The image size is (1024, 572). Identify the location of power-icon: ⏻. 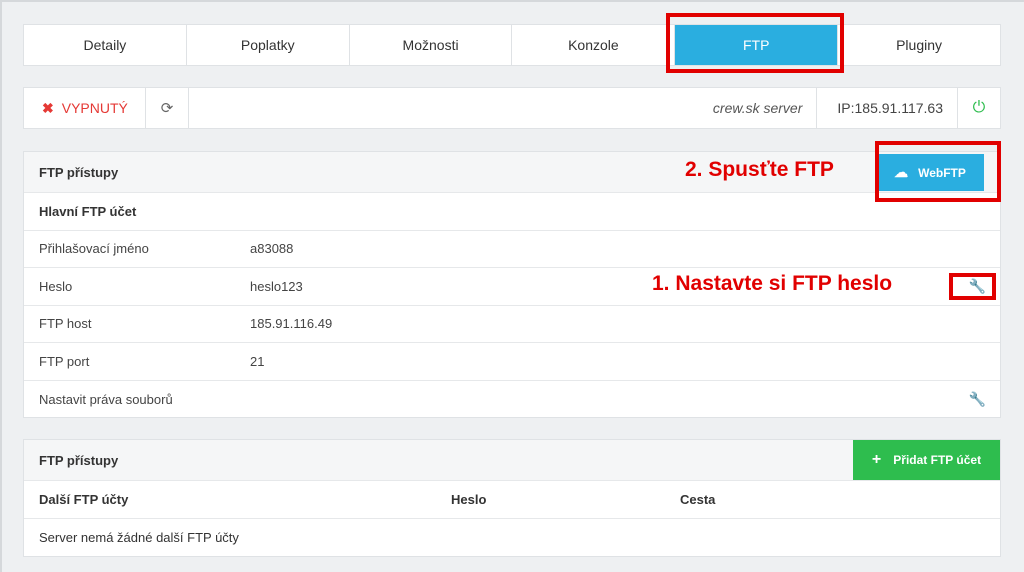
(979, 107).